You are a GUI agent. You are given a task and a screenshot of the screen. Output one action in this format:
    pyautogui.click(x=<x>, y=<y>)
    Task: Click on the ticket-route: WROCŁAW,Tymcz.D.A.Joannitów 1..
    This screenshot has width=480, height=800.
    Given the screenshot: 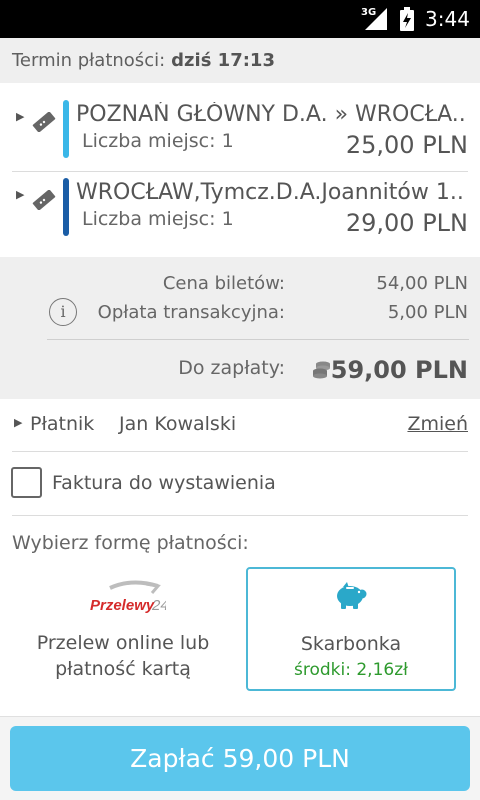 What is the action you would take?
    pyautogui.click(x=270, y=192)
    